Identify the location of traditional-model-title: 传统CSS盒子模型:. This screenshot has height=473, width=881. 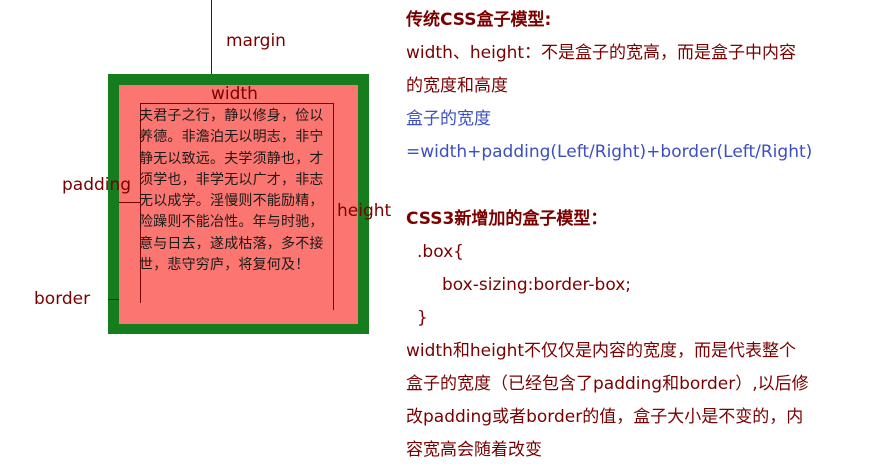
(479, 20).